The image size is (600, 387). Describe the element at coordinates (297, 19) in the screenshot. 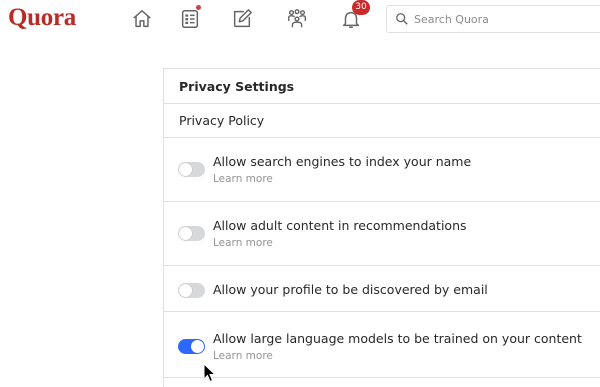

I see `spaces-icon` at that location.